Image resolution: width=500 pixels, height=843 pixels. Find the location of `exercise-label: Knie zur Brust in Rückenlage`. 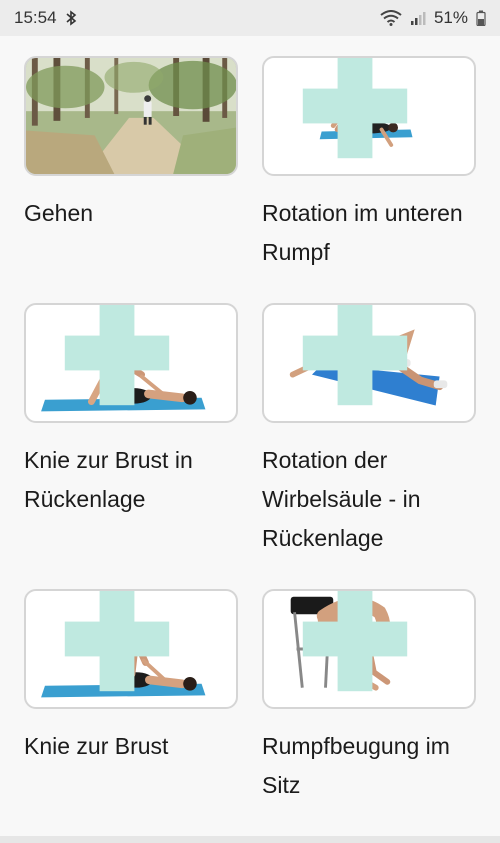

exercise-label: Knie zur Brust in Rückenlage is located at coordinates (131, 480).